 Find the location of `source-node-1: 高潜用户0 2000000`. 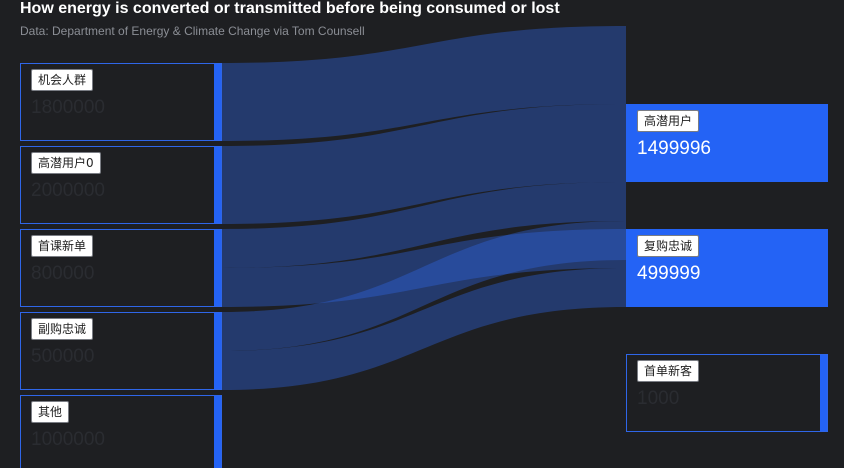

source-node-1: 高潜用户0 2000000 is located at coordinates (121, 185).